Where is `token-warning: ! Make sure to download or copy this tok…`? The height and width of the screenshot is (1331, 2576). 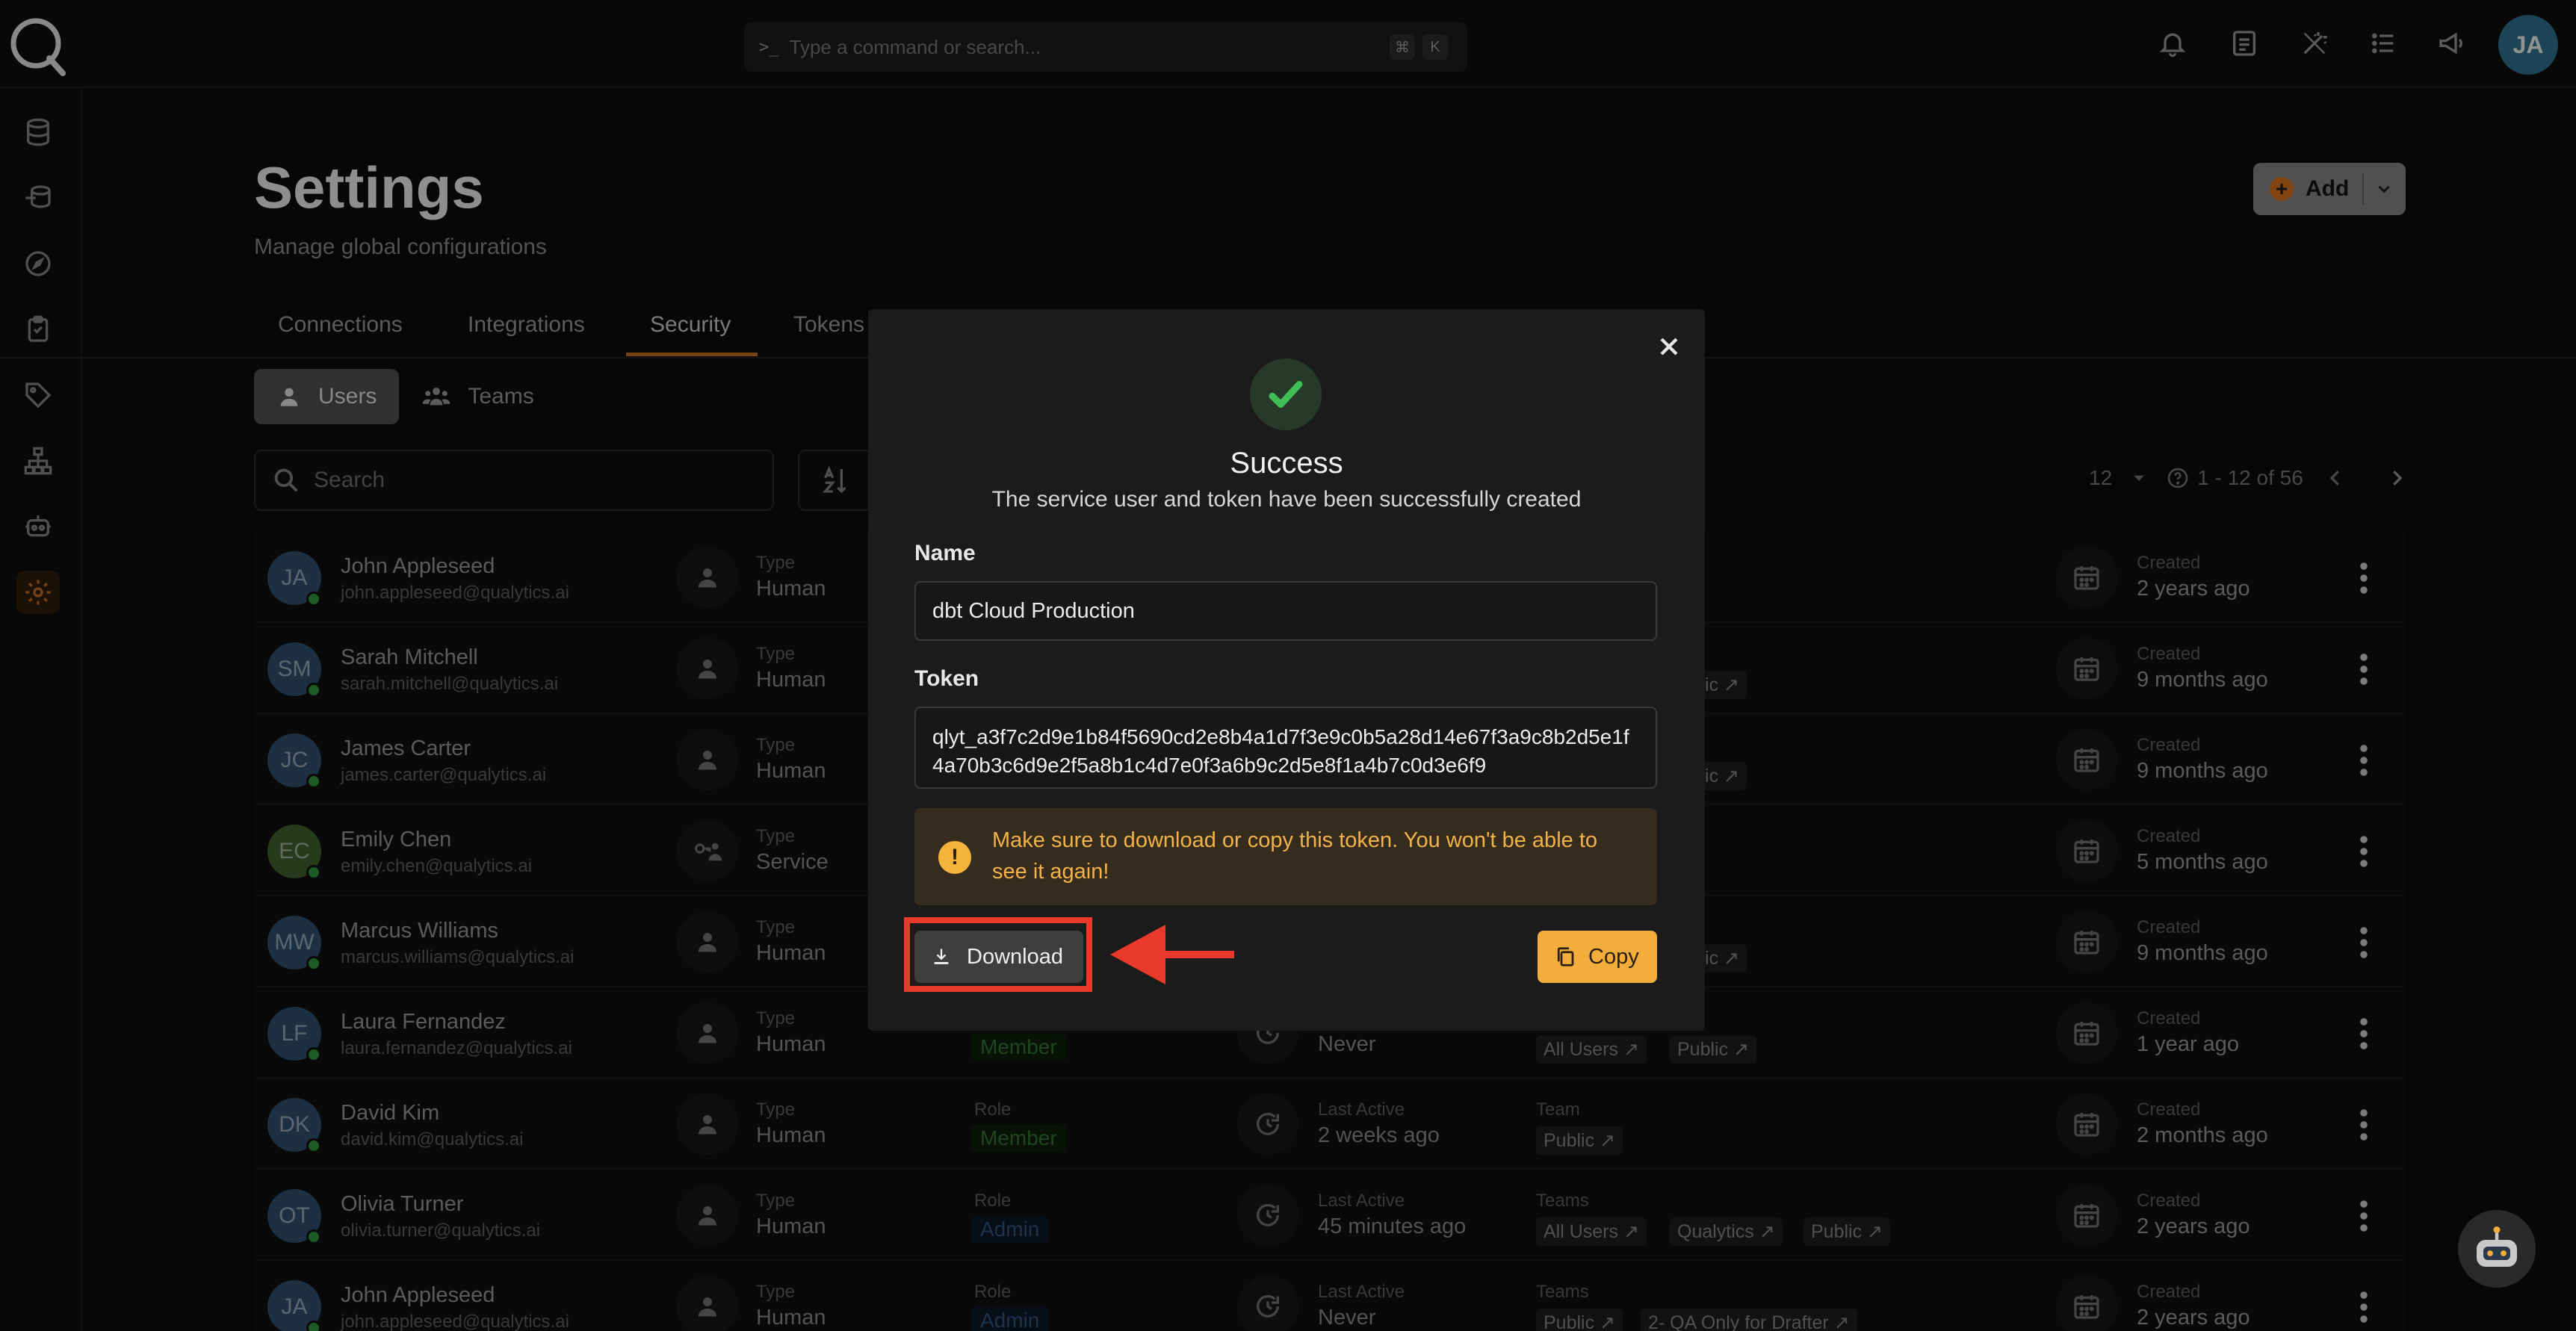 token-warning: ! Make sure to download or copy this tok… is located at coordinates (1285, 856).